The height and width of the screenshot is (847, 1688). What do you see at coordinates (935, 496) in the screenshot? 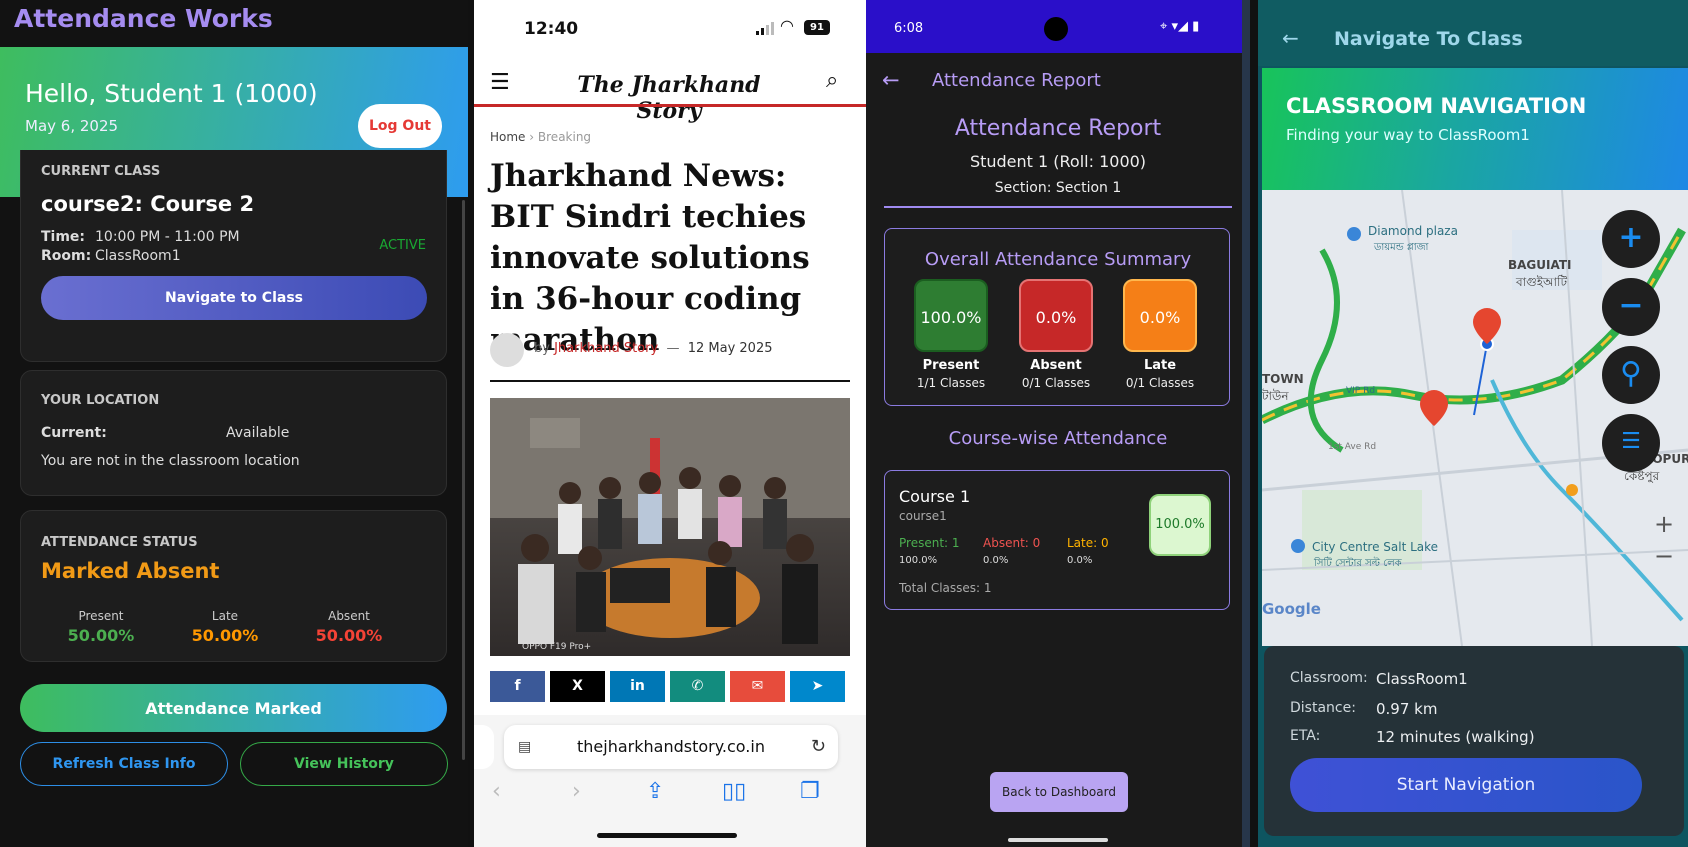
I see `course-name: Course 1` at bounding box center [935, 496].